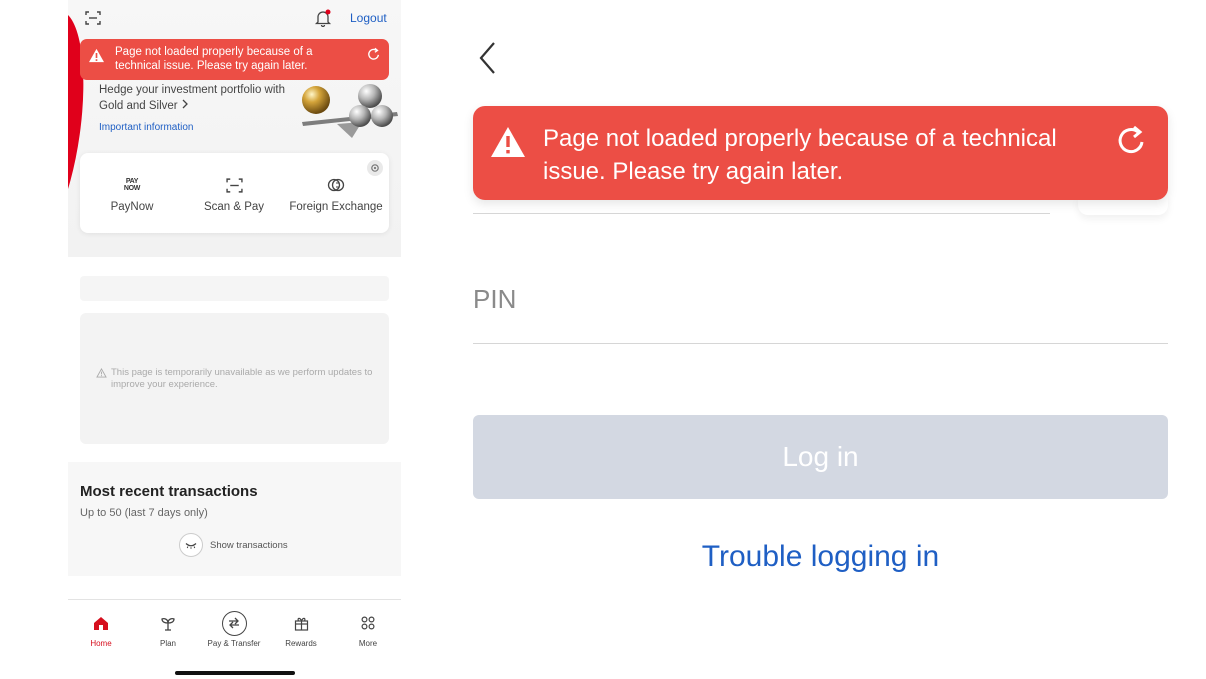  I want to click on bottom-tab-bar: Home Plan Pay & Transfer Rewards More, so click(234, 639).